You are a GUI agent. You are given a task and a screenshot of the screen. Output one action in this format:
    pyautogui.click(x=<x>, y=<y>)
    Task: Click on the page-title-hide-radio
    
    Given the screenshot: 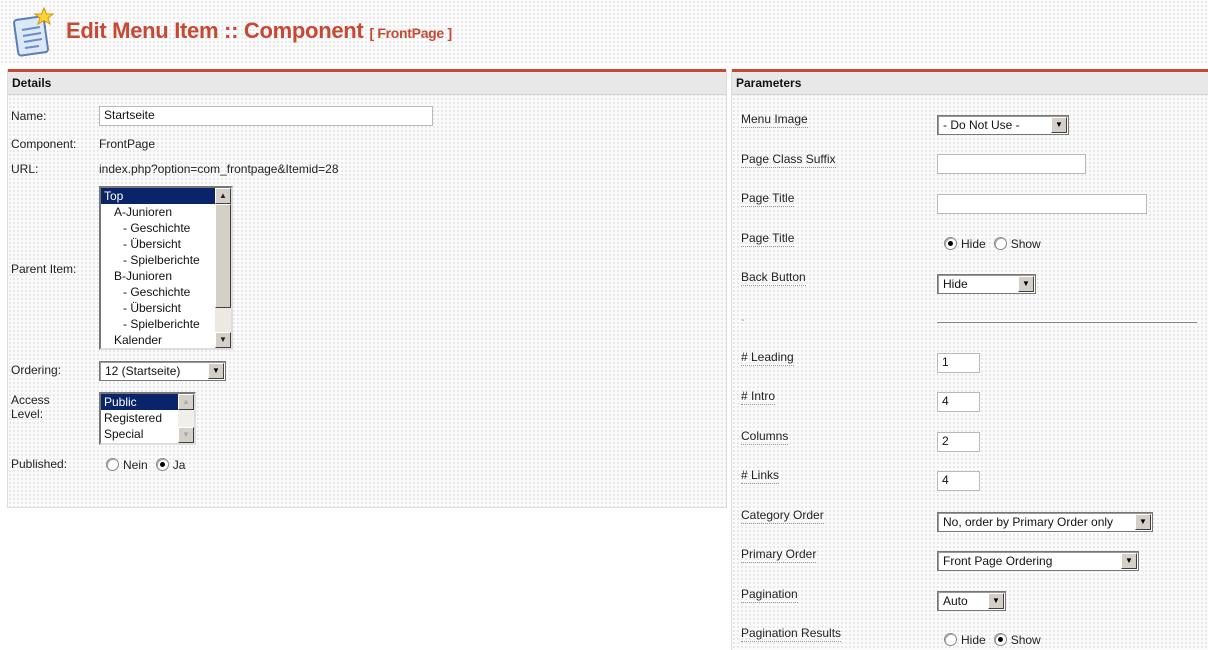 What is the action you would take?
    pyautogui.click(x=950, y=244)
    